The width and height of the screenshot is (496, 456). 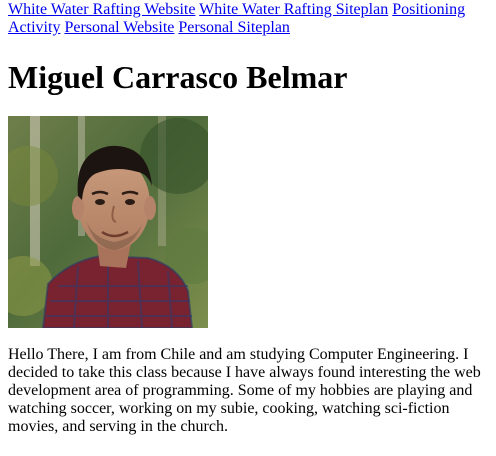 I want to click on nav-link-personal-siteplan: Personal Siteplan, so click(x=234, y=27).